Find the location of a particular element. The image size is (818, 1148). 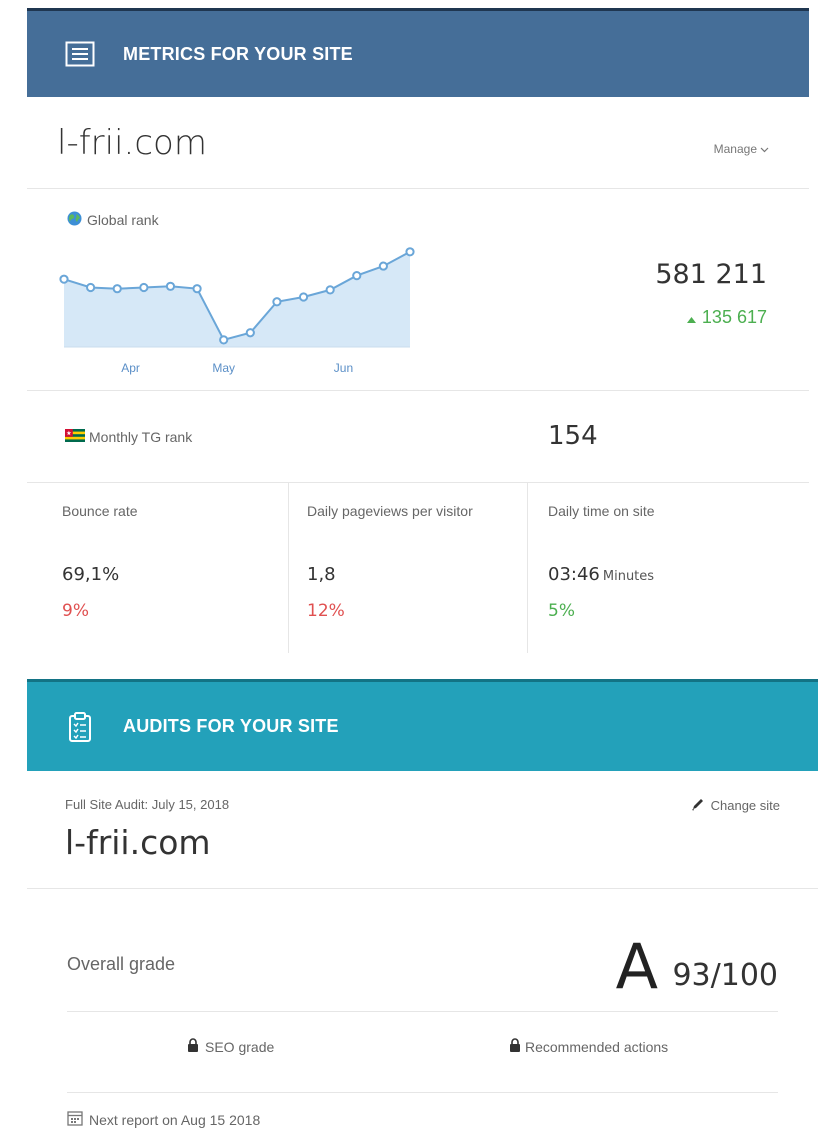

chart-x-tick-label: Jun is located at coordinates (343, 368).